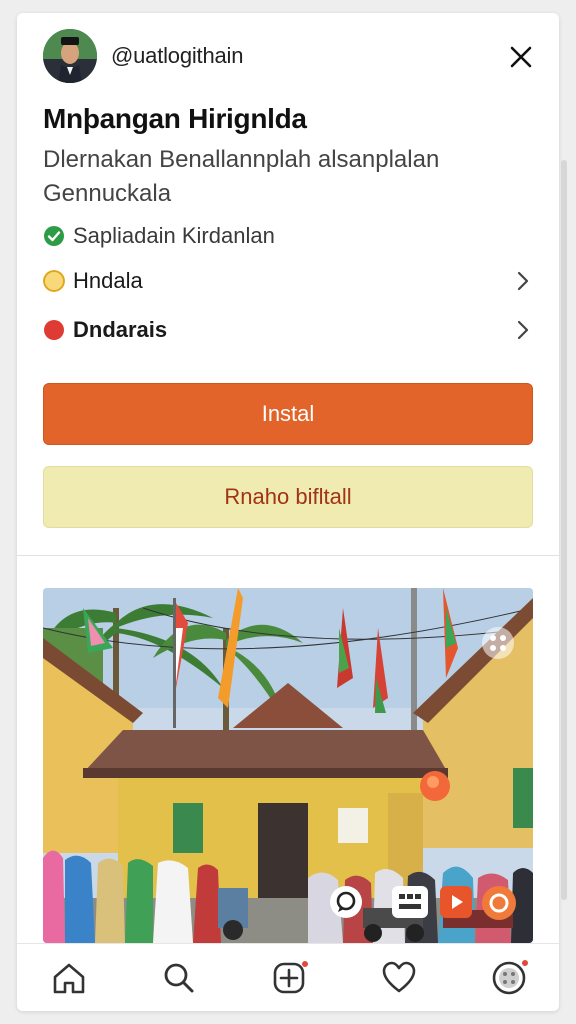 The height and width of the screenshot is (1024, 576). I want to click on avatar-image, so click(70, 56).